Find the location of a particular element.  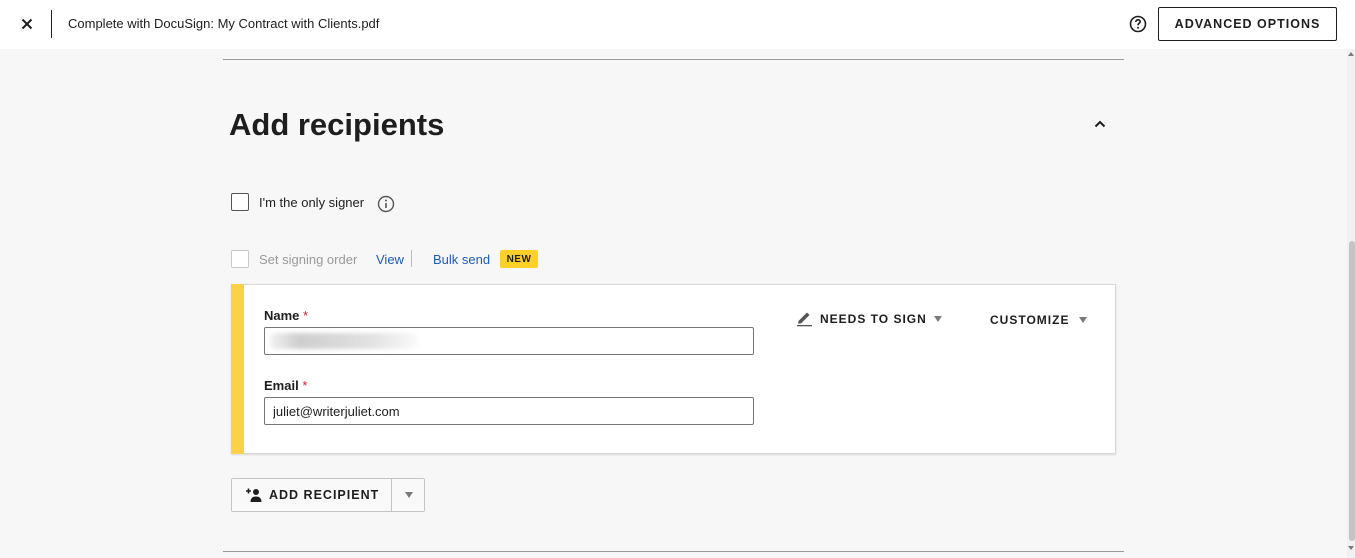

scroll-down-arrow-icon is located at coordinates (1351, 548).